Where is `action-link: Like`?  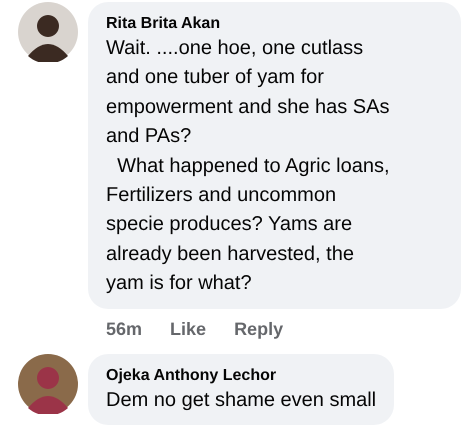 action-link: Like is located at coordinates (188, 329).